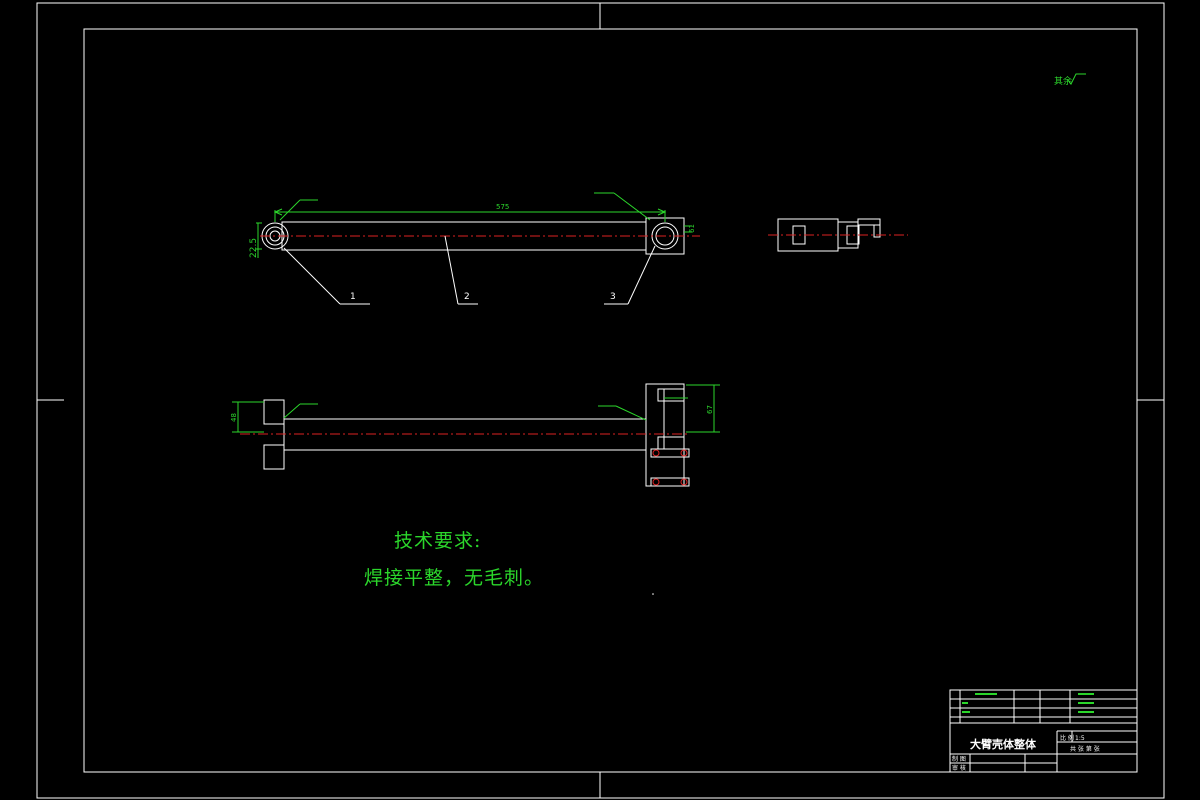 The image size is (1200, 800). I want to click on dim-front-right: 67, so click(710, 409).